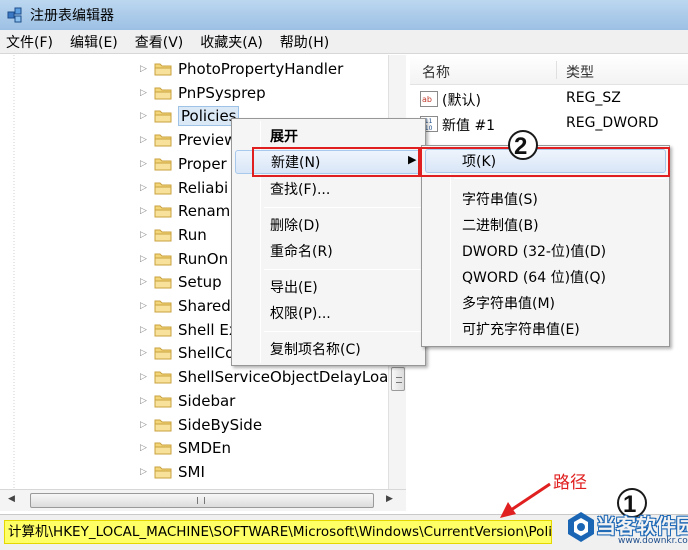 The width and height of the screenshot is (688, 550). What do you see at coordinates (500, 225) in the screenshot?
I see `submenu-item-binary-value: 二进制值(B)` at bounding box center [500, 225].